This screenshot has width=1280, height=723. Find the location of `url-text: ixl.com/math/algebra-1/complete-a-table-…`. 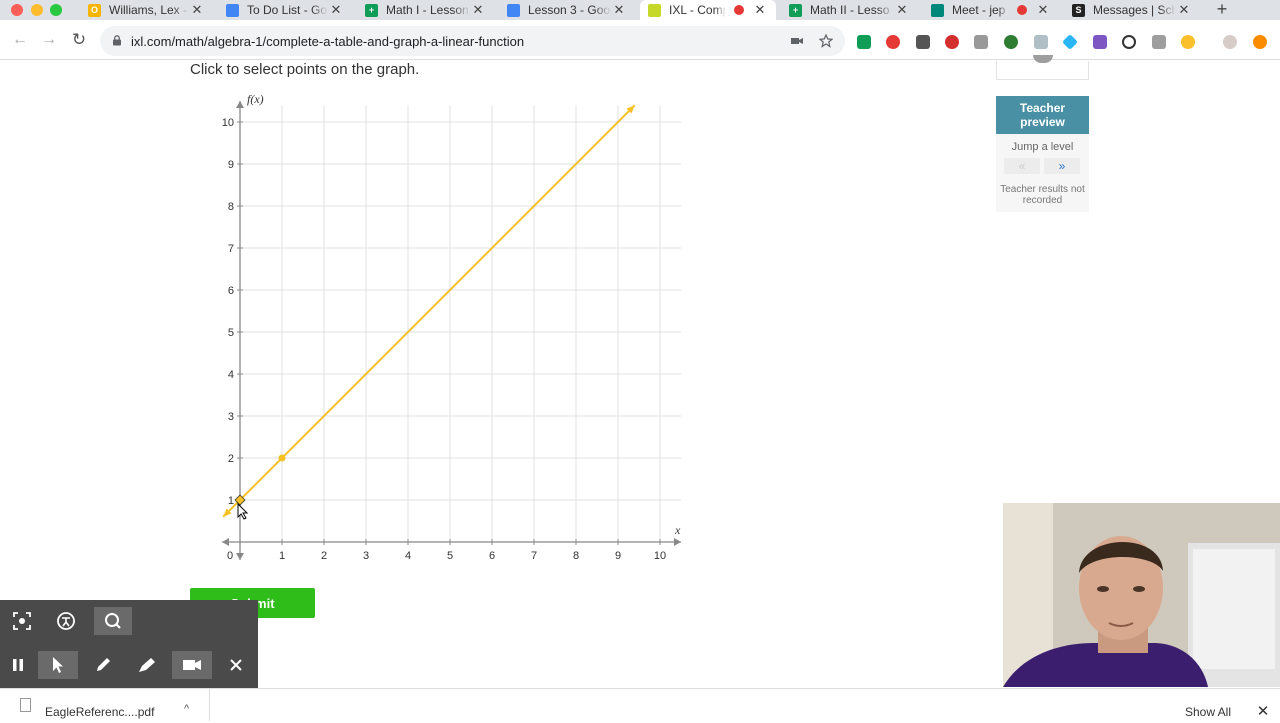

url-text: ixl.com/math/algebra-1/complete-a-table-… is located at coordinates (328, 41).